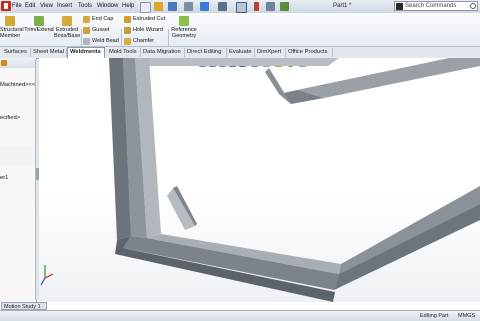  I want to click on command-prompt-icon, so click(399, 6).